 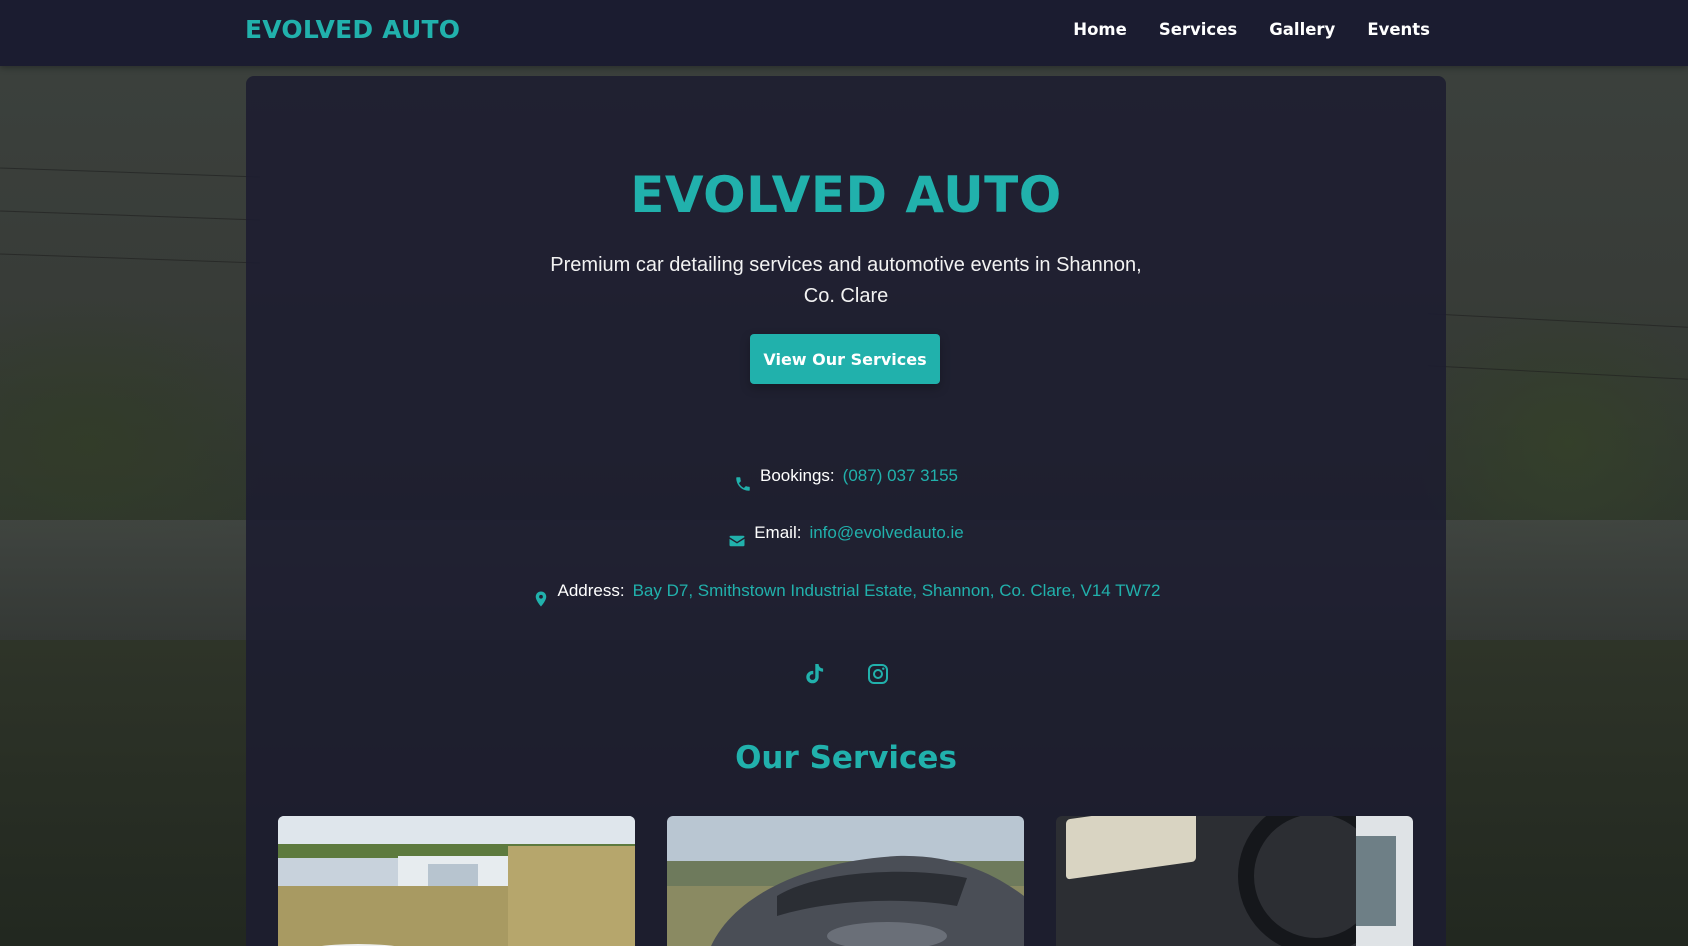 I want to click on contact-bookings: Bookings: (087) 037 3155, so click(x=846, y=478).